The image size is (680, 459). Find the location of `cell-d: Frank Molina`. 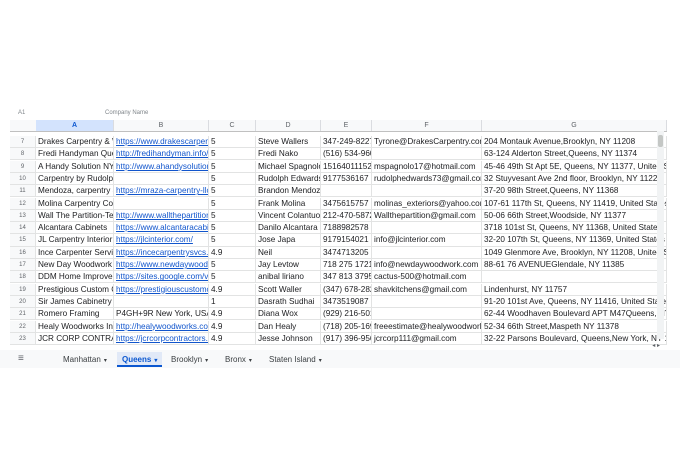

cell-d: Frank Molina is located at coordinates (288, 203).